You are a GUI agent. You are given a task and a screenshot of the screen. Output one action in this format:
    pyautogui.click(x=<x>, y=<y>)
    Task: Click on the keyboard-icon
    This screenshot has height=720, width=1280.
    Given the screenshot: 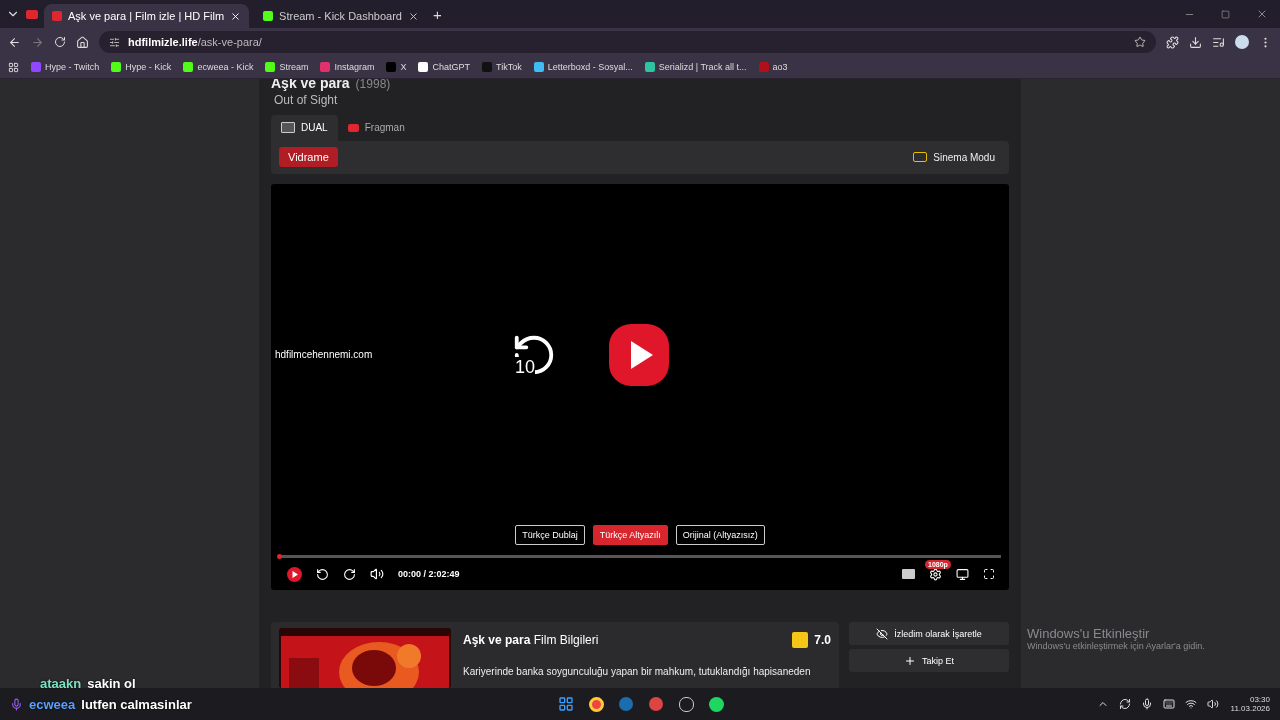 What is the action you would take?
    pyautogui.click(x=1168, y=704)
    